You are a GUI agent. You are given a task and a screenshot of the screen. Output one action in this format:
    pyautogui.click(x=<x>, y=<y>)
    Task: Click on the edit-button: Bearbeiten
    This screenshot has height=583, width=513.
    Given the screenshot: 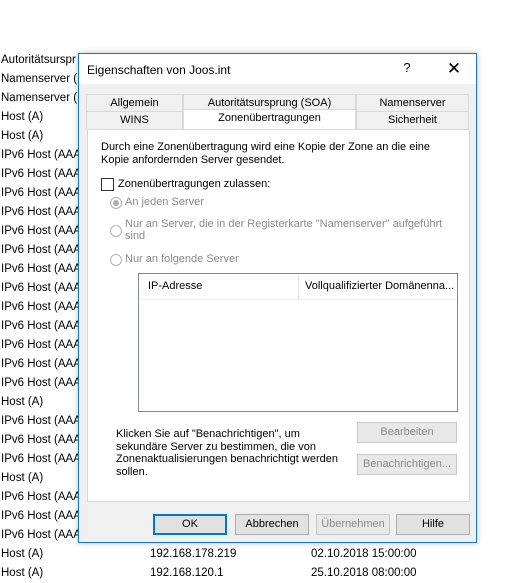 What is the action you would take?
    pyautogui.click(x=407, y=432)
    